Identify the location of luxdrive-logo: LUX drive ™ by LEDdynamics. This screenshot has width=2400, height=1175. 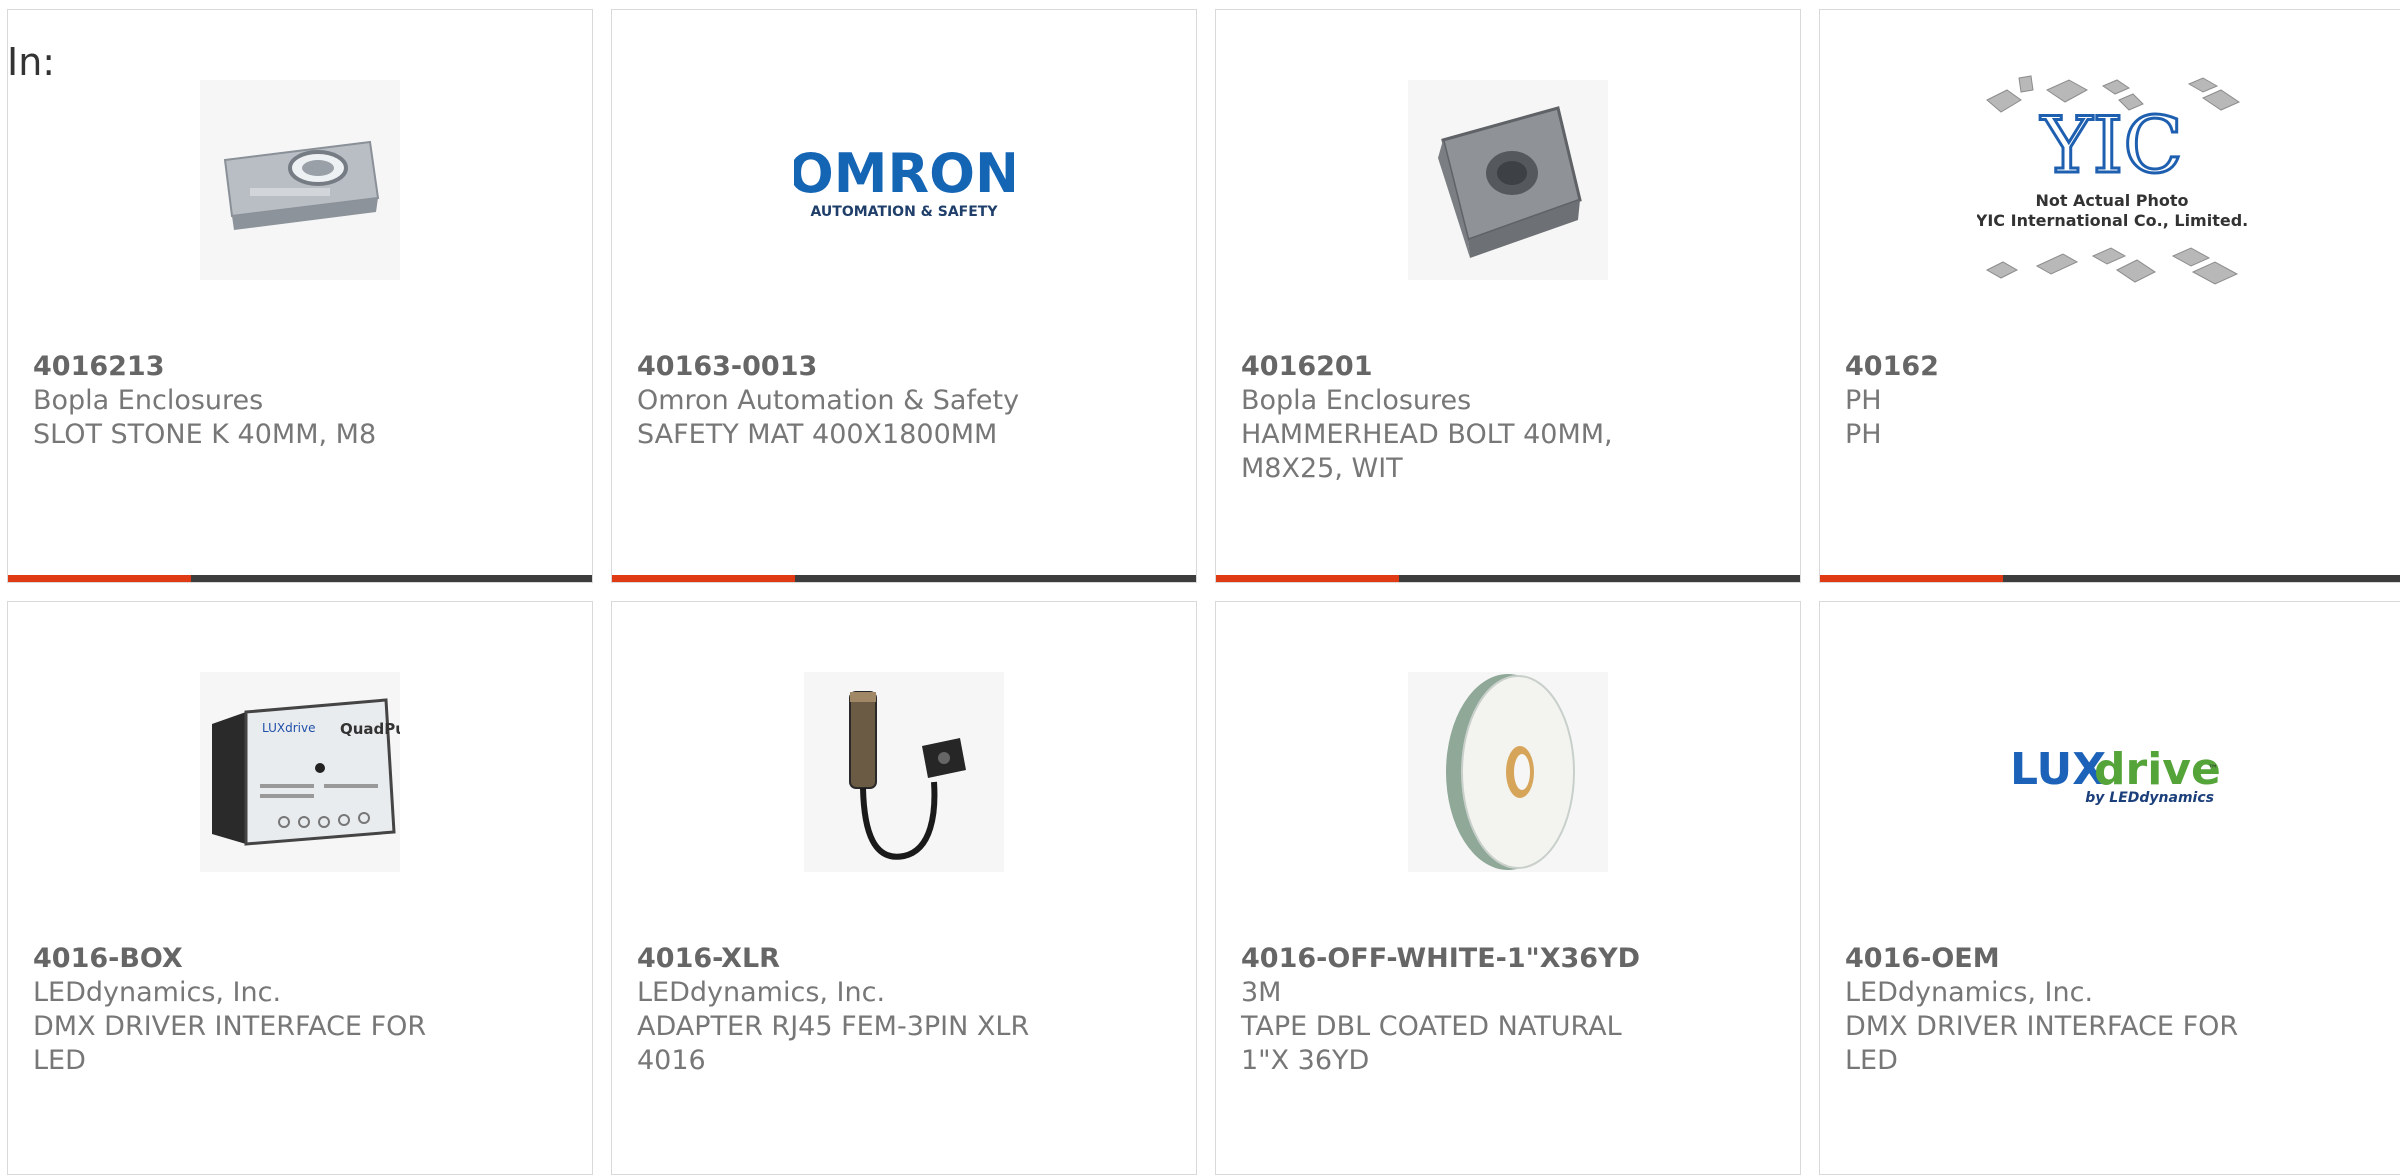
(2115, 775).